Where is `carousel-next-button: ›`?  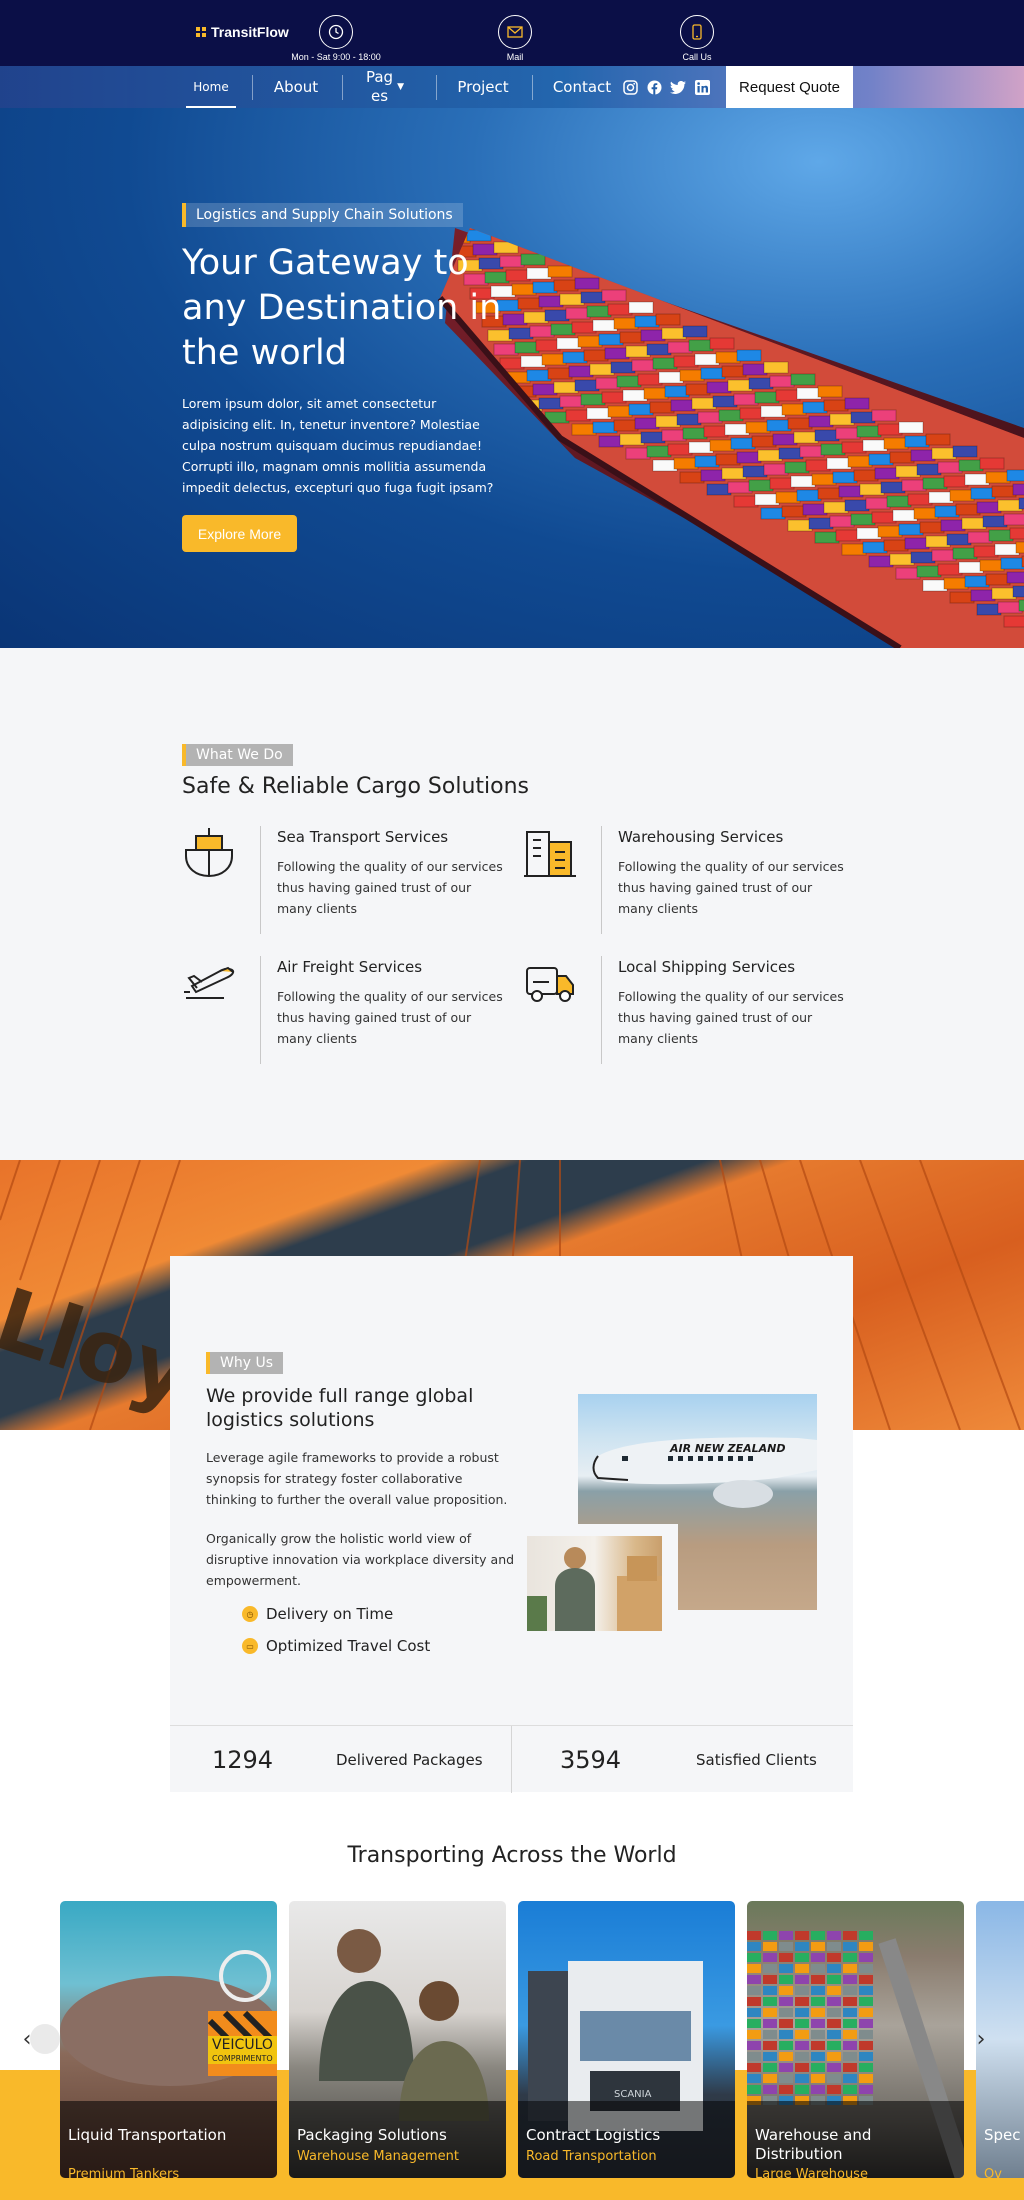 carousel-next-button: › is located at coordinates (981, 2039).